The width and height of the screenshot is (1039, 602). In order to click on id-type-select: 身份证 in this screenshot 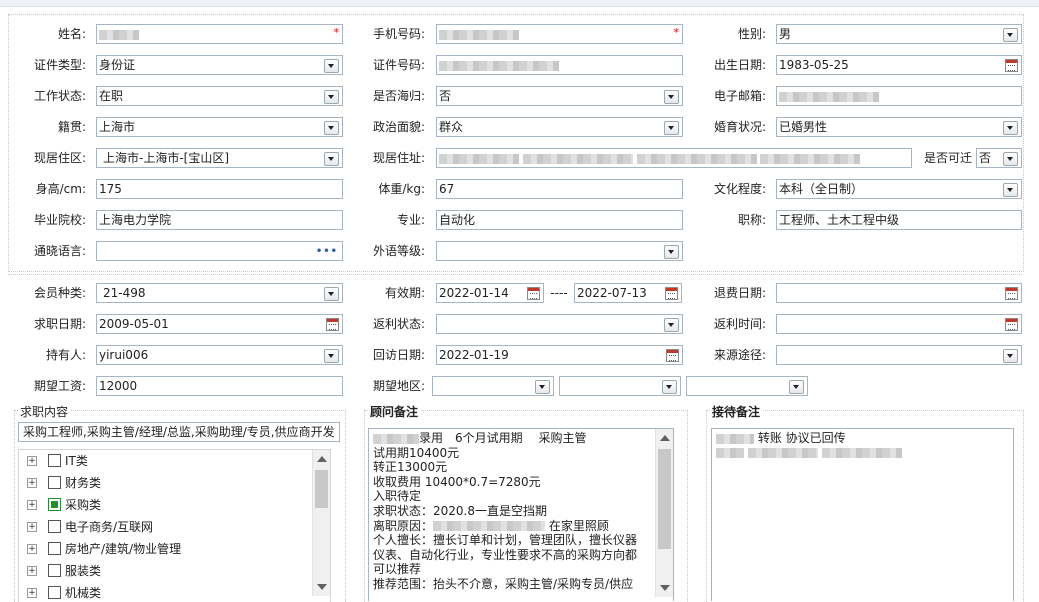, I will do `click(219, 65)`.